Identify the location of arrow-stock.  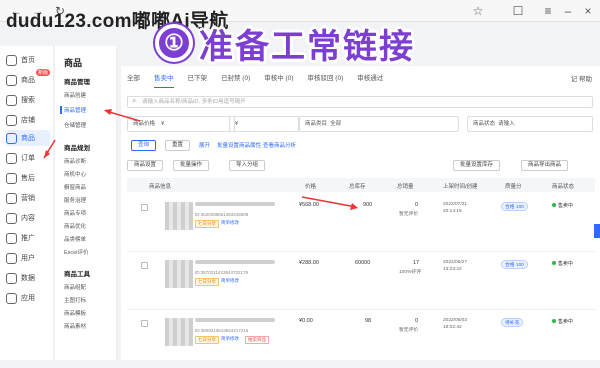
(329, 202).